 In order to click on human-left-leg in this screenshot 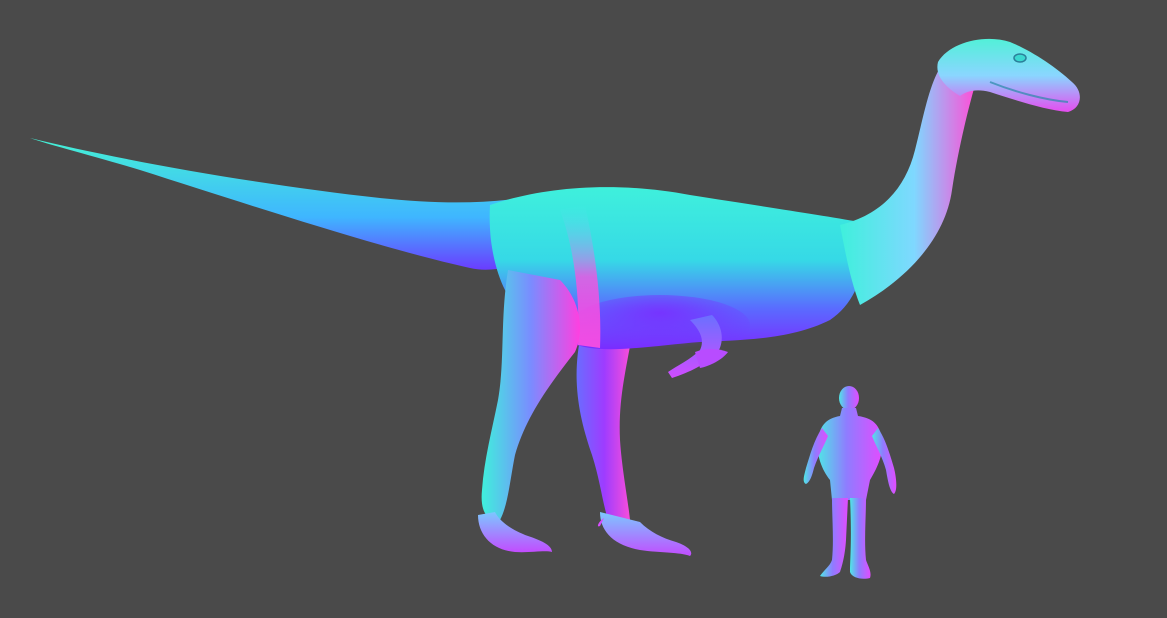, I will do `click(834, 537)`.